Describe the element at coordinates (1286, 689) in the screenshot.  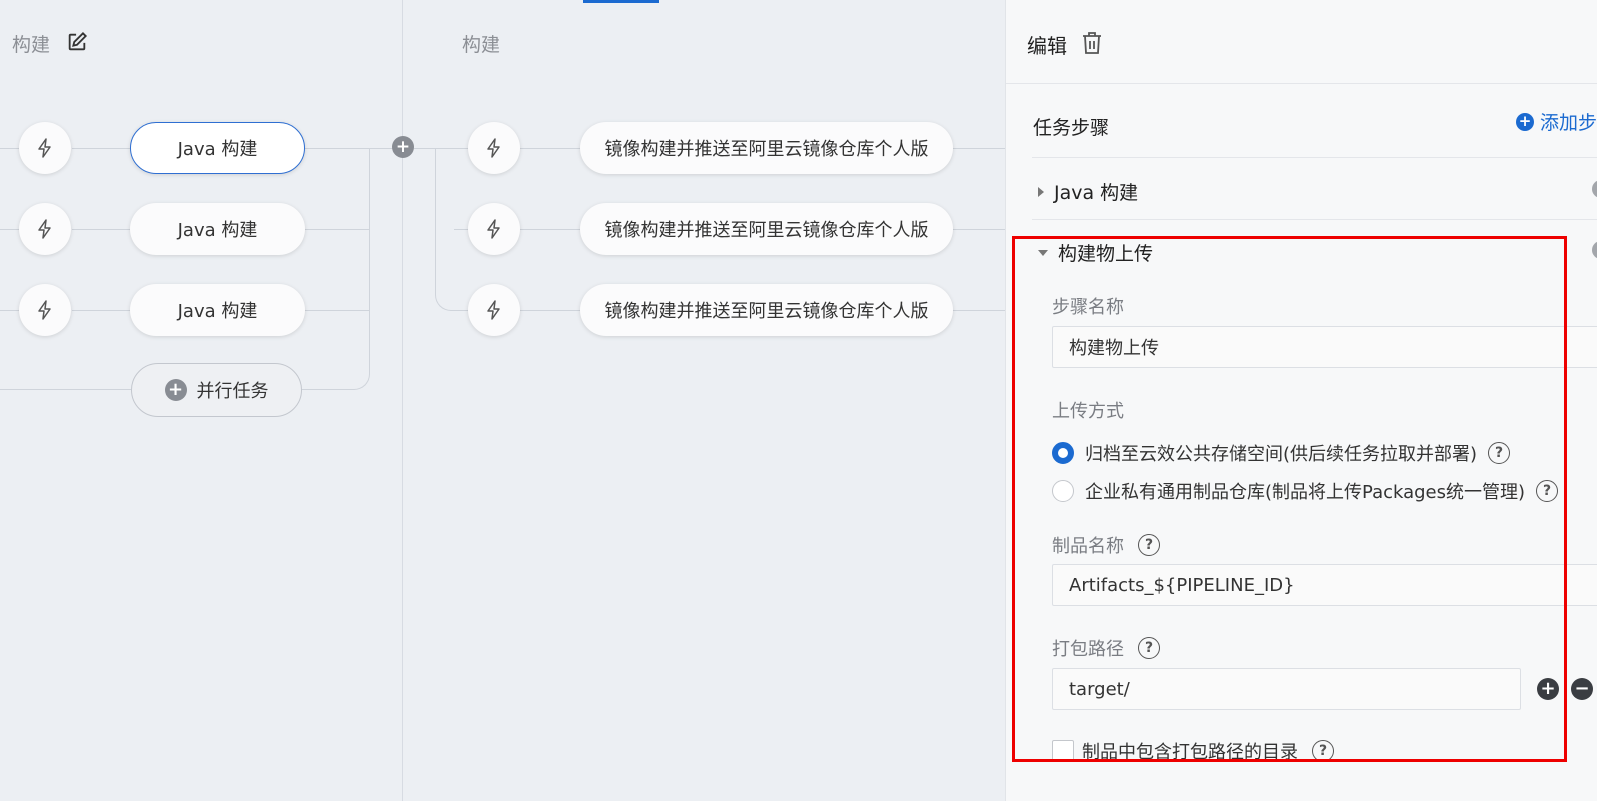
I see `package-path-input` at that location.